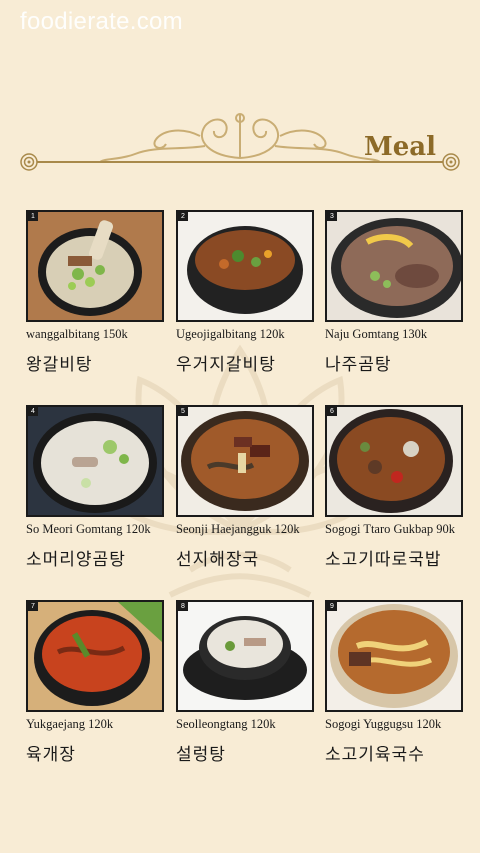  What do you see at coordinates (201, 755) in the screenshot?
I see `item-korean-name: 설렁탕` at bounding box center [201, 755].